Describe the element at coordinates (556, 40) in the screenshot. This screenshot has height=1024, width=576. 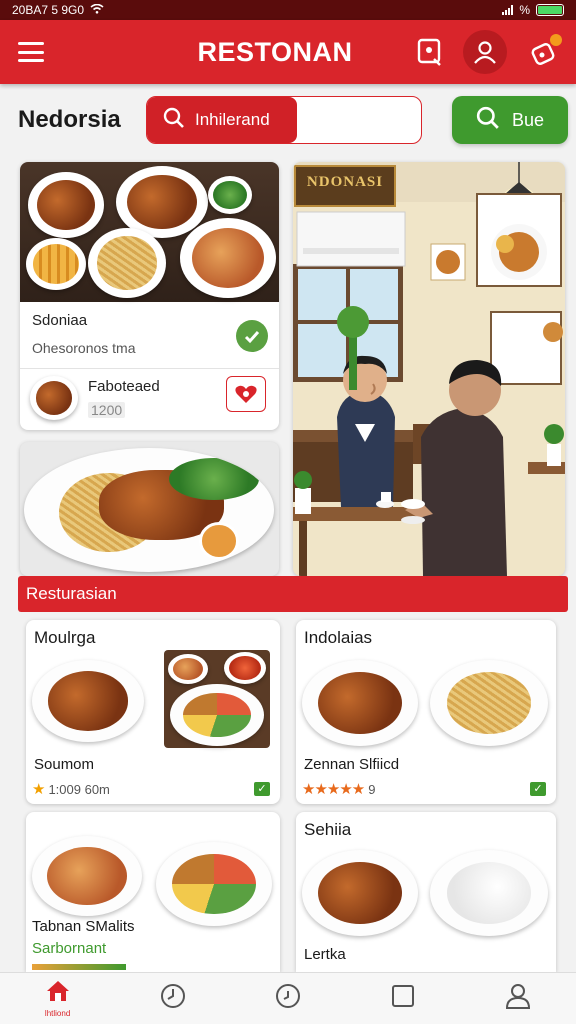
I see `notification-badge` at that location.